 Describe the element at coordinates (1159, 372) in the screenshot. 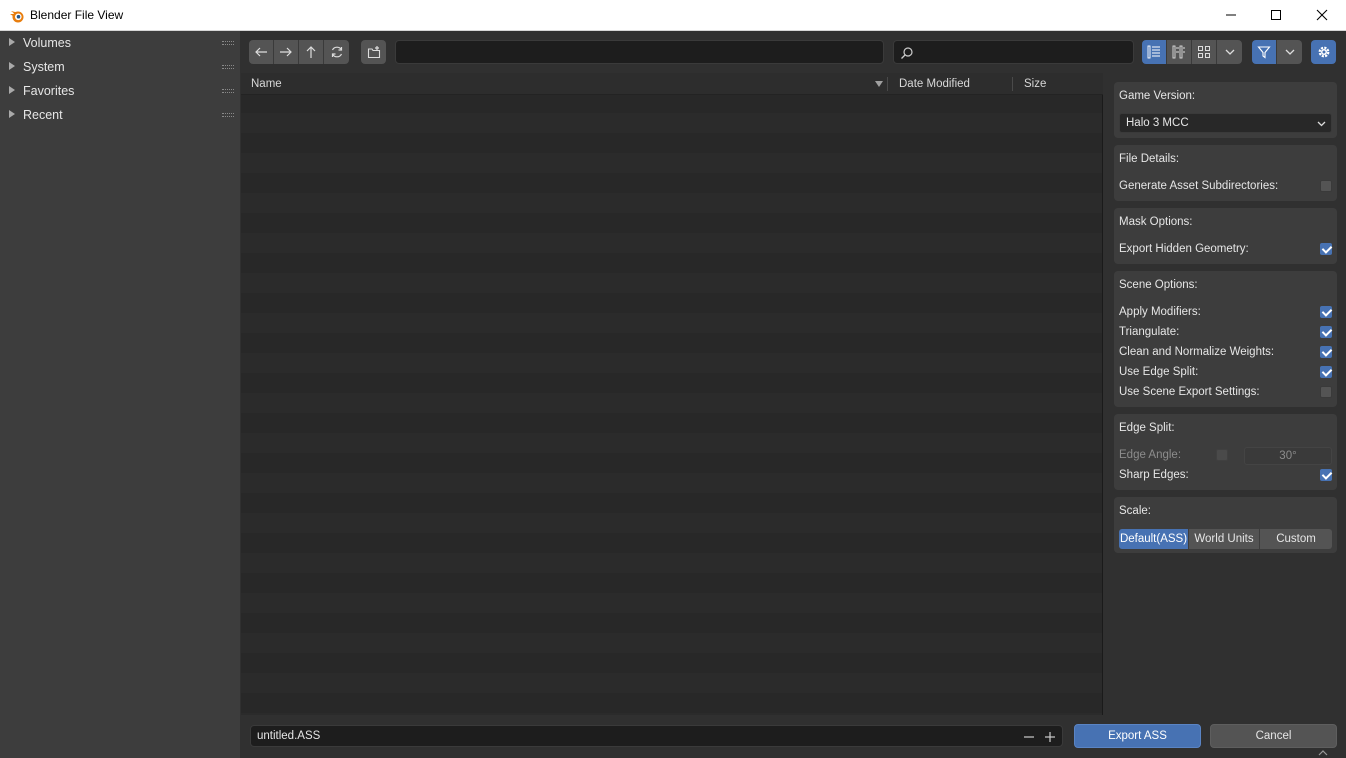

I see `option-label: Use Edge Split:` at that location.